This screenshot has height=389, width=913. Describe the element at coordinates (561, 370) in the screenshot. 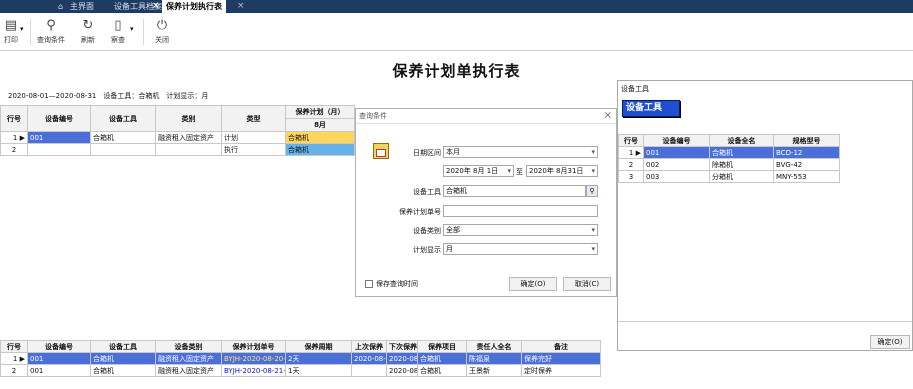

I see `cell: 定时保养` at that location.